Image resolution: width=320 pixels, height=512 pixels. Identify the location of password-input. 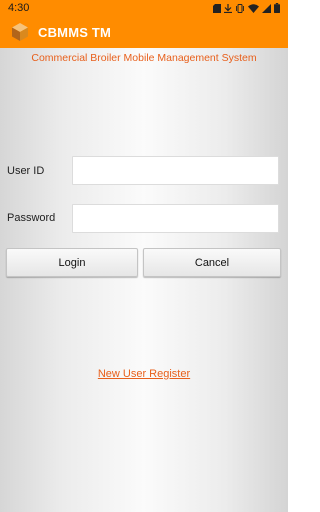
(175, 218).